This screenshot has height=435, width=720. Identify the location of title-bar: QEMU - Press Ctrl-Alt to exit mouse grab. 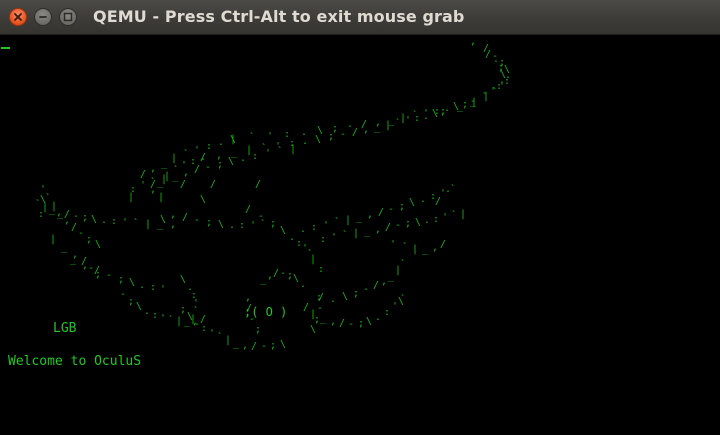
(360, 17).